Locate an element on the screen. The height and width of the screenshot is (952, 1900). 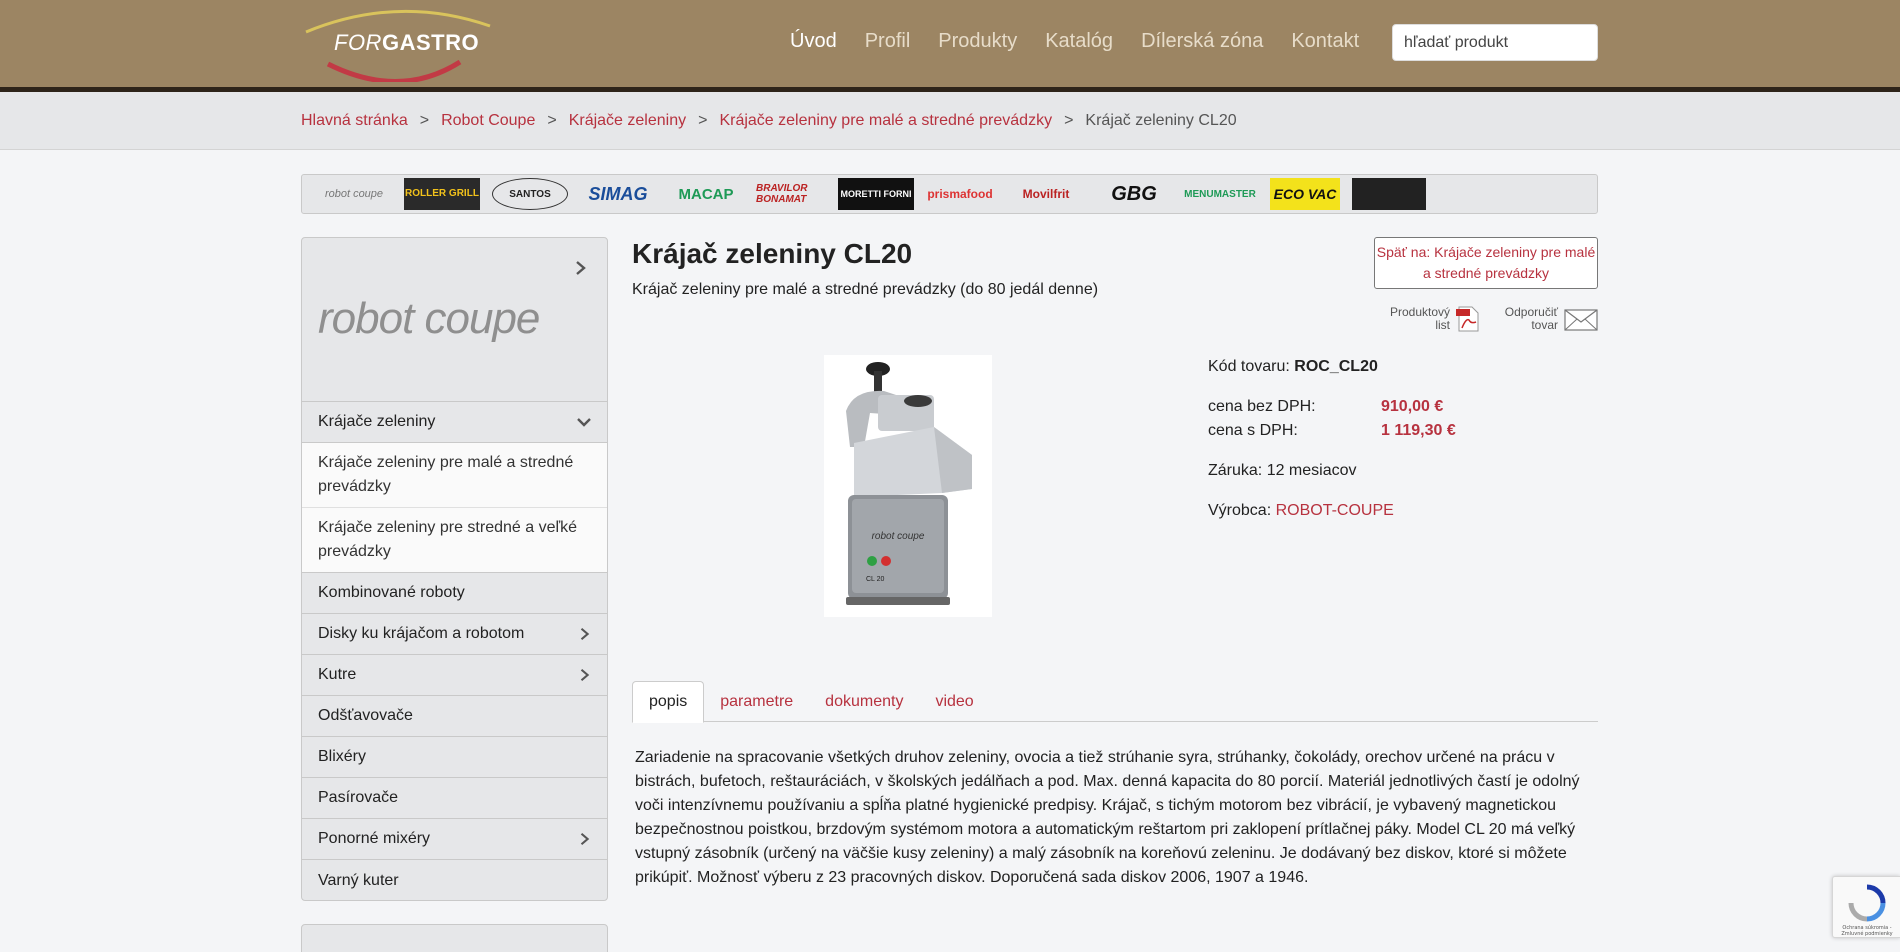
brand-robot-coupe: robot coupe is located at coordinates (354, 194).